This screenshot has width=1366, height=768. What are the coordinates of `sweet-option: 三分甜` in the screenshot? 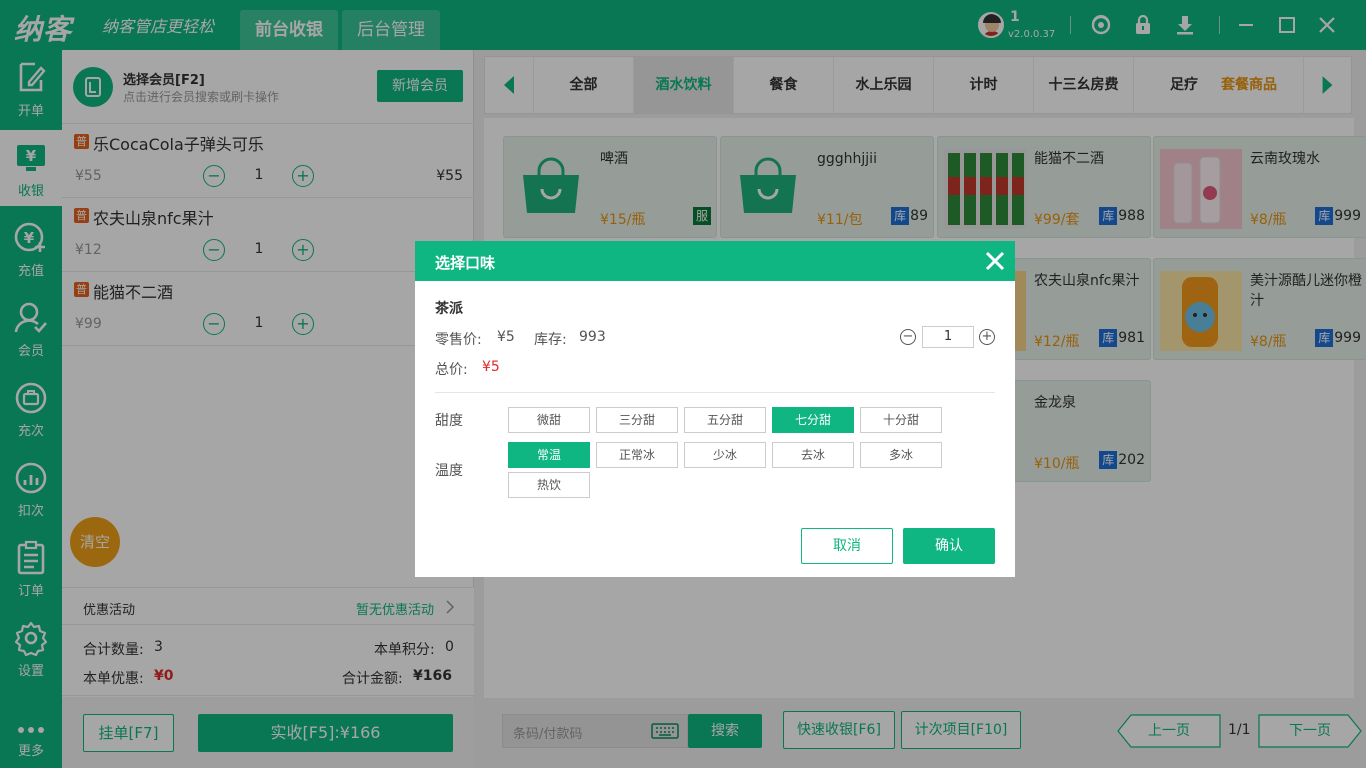 It's located at (637, 420).